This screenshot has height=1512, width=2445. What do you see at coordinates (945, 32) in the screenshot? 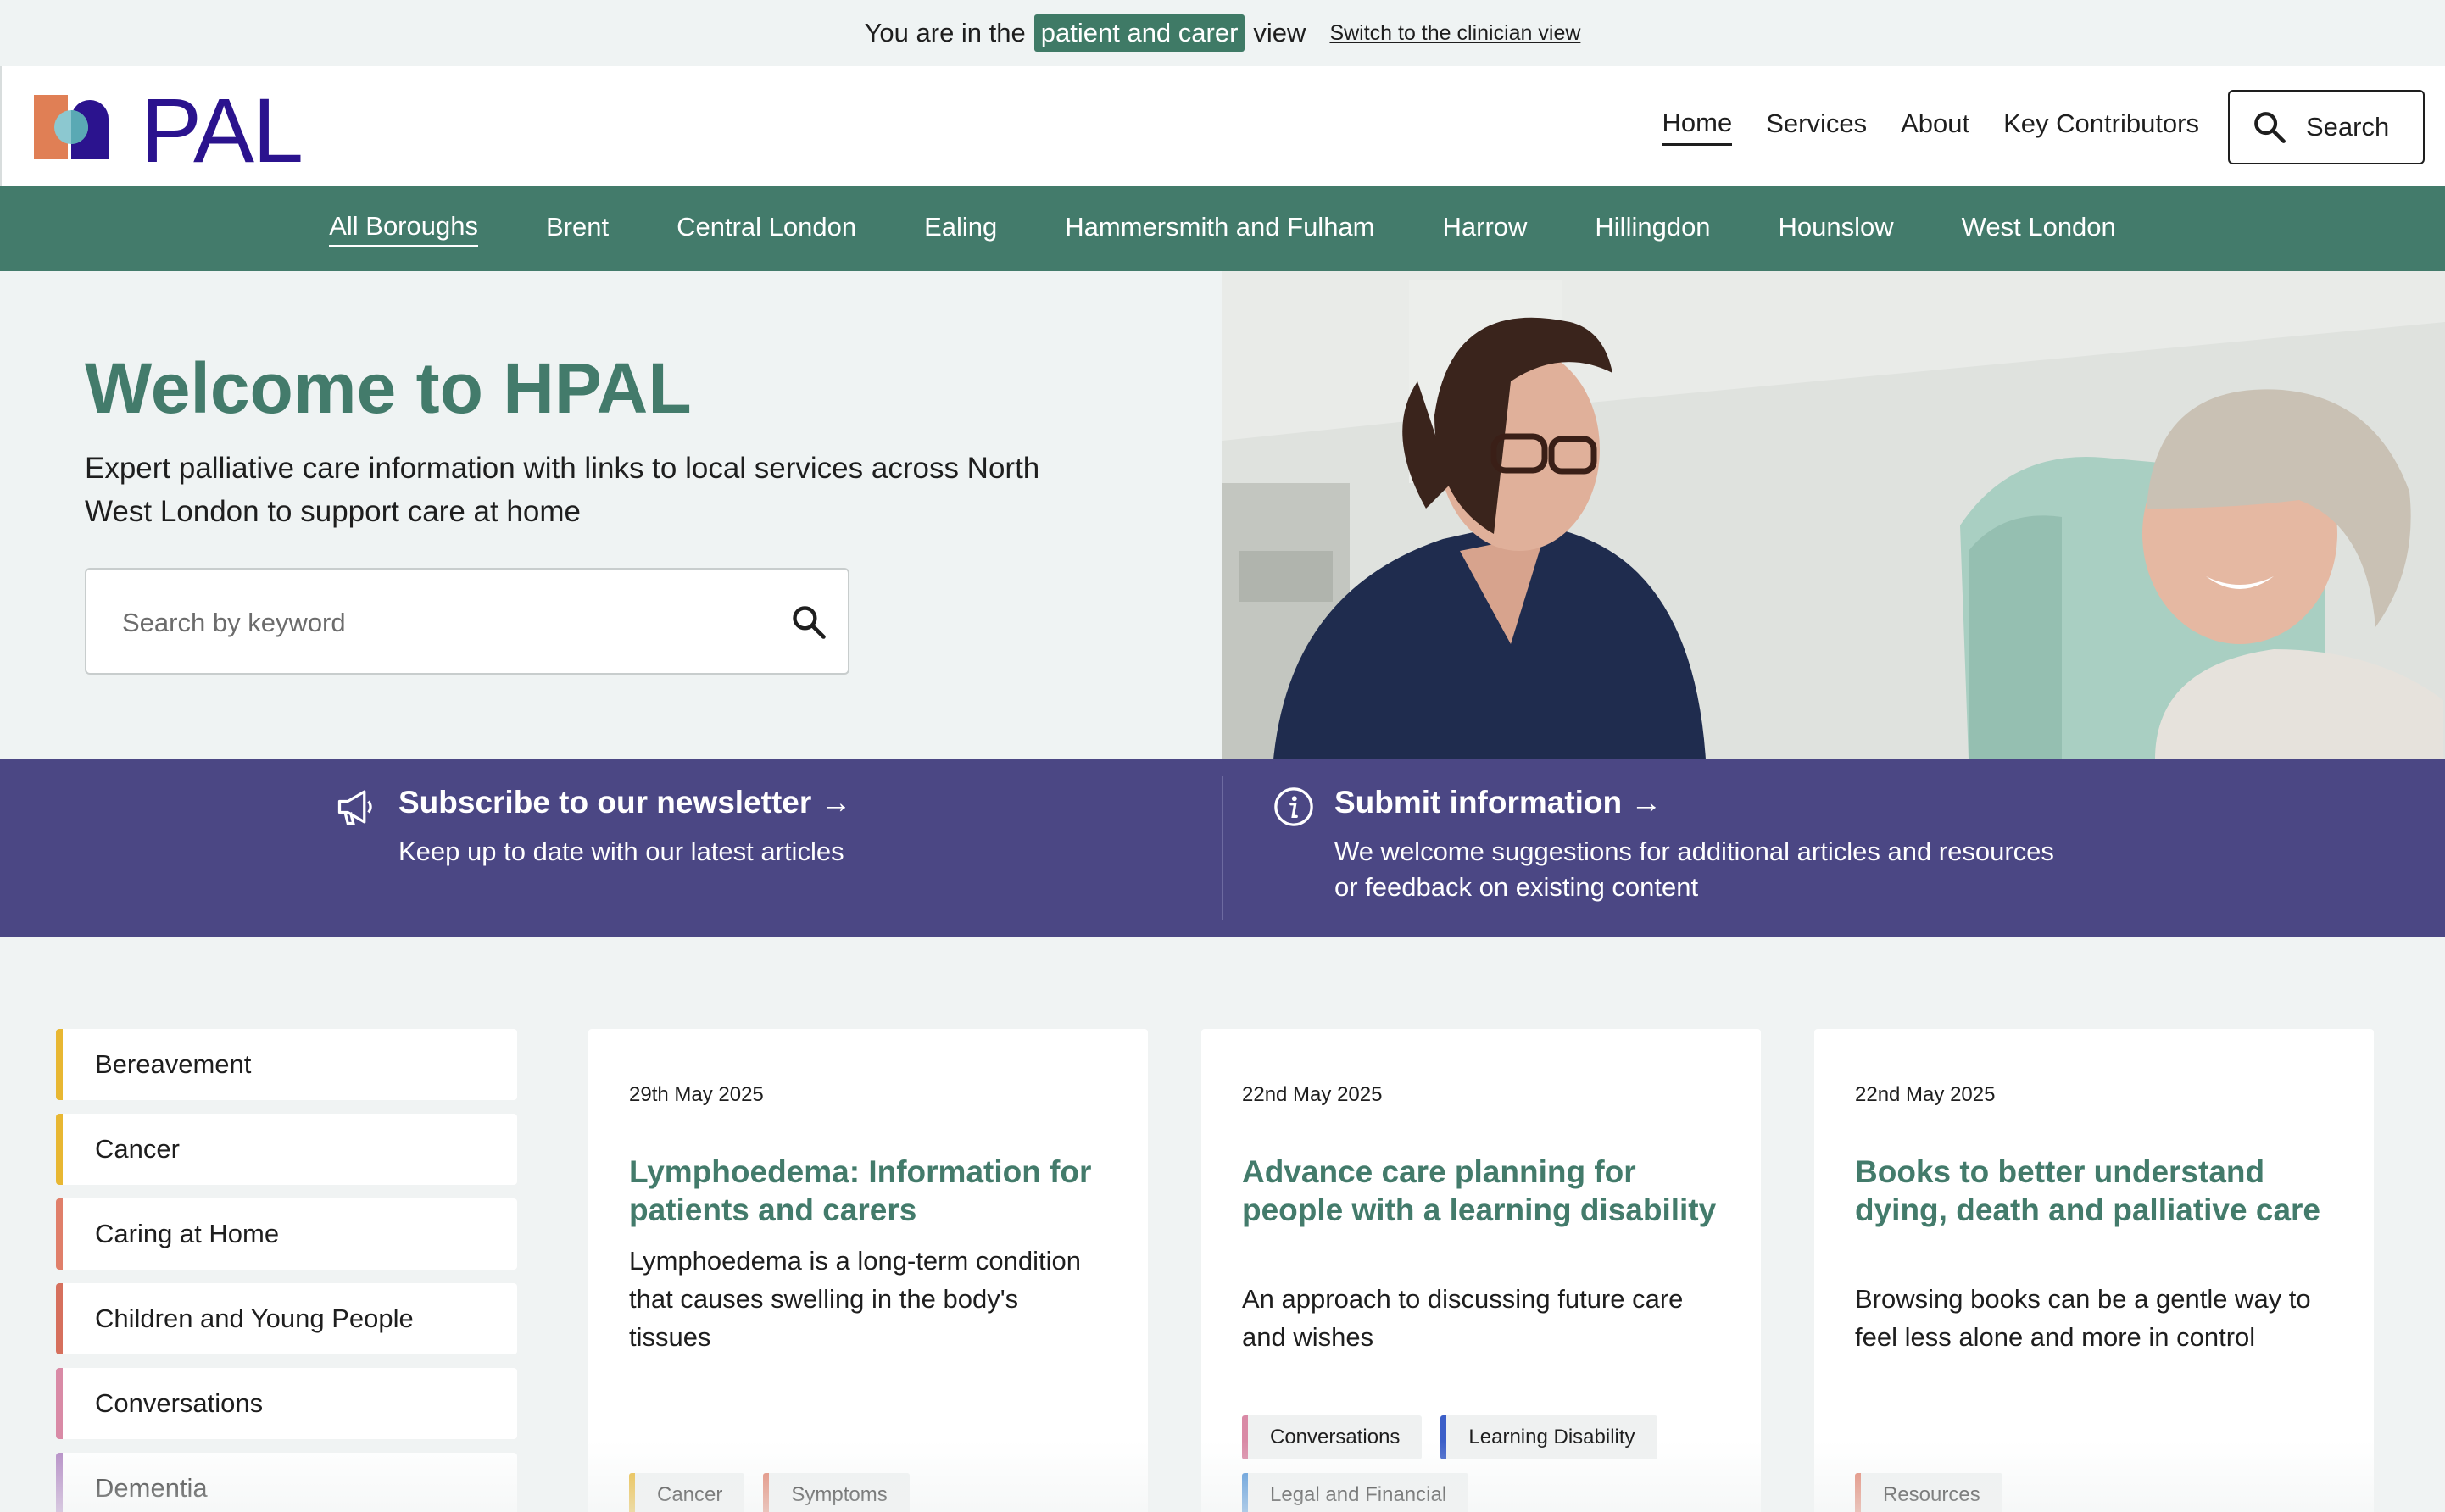
I see `banner-prefix: You are in the` at bounding box center [945, 32].